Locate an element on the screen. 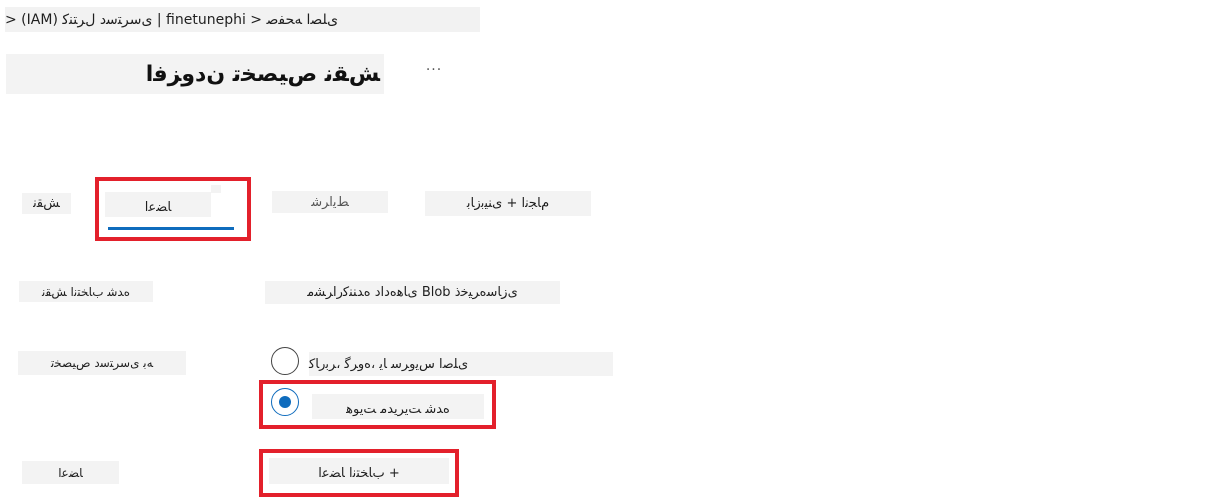 The width and height of the screenshot is (1212, 499). selected-role-label: ﻩﺪﺷ ﺏﺎﺨﺘﻧﺍ ﺶﻘﻧ is located at coordinates (86, 291).